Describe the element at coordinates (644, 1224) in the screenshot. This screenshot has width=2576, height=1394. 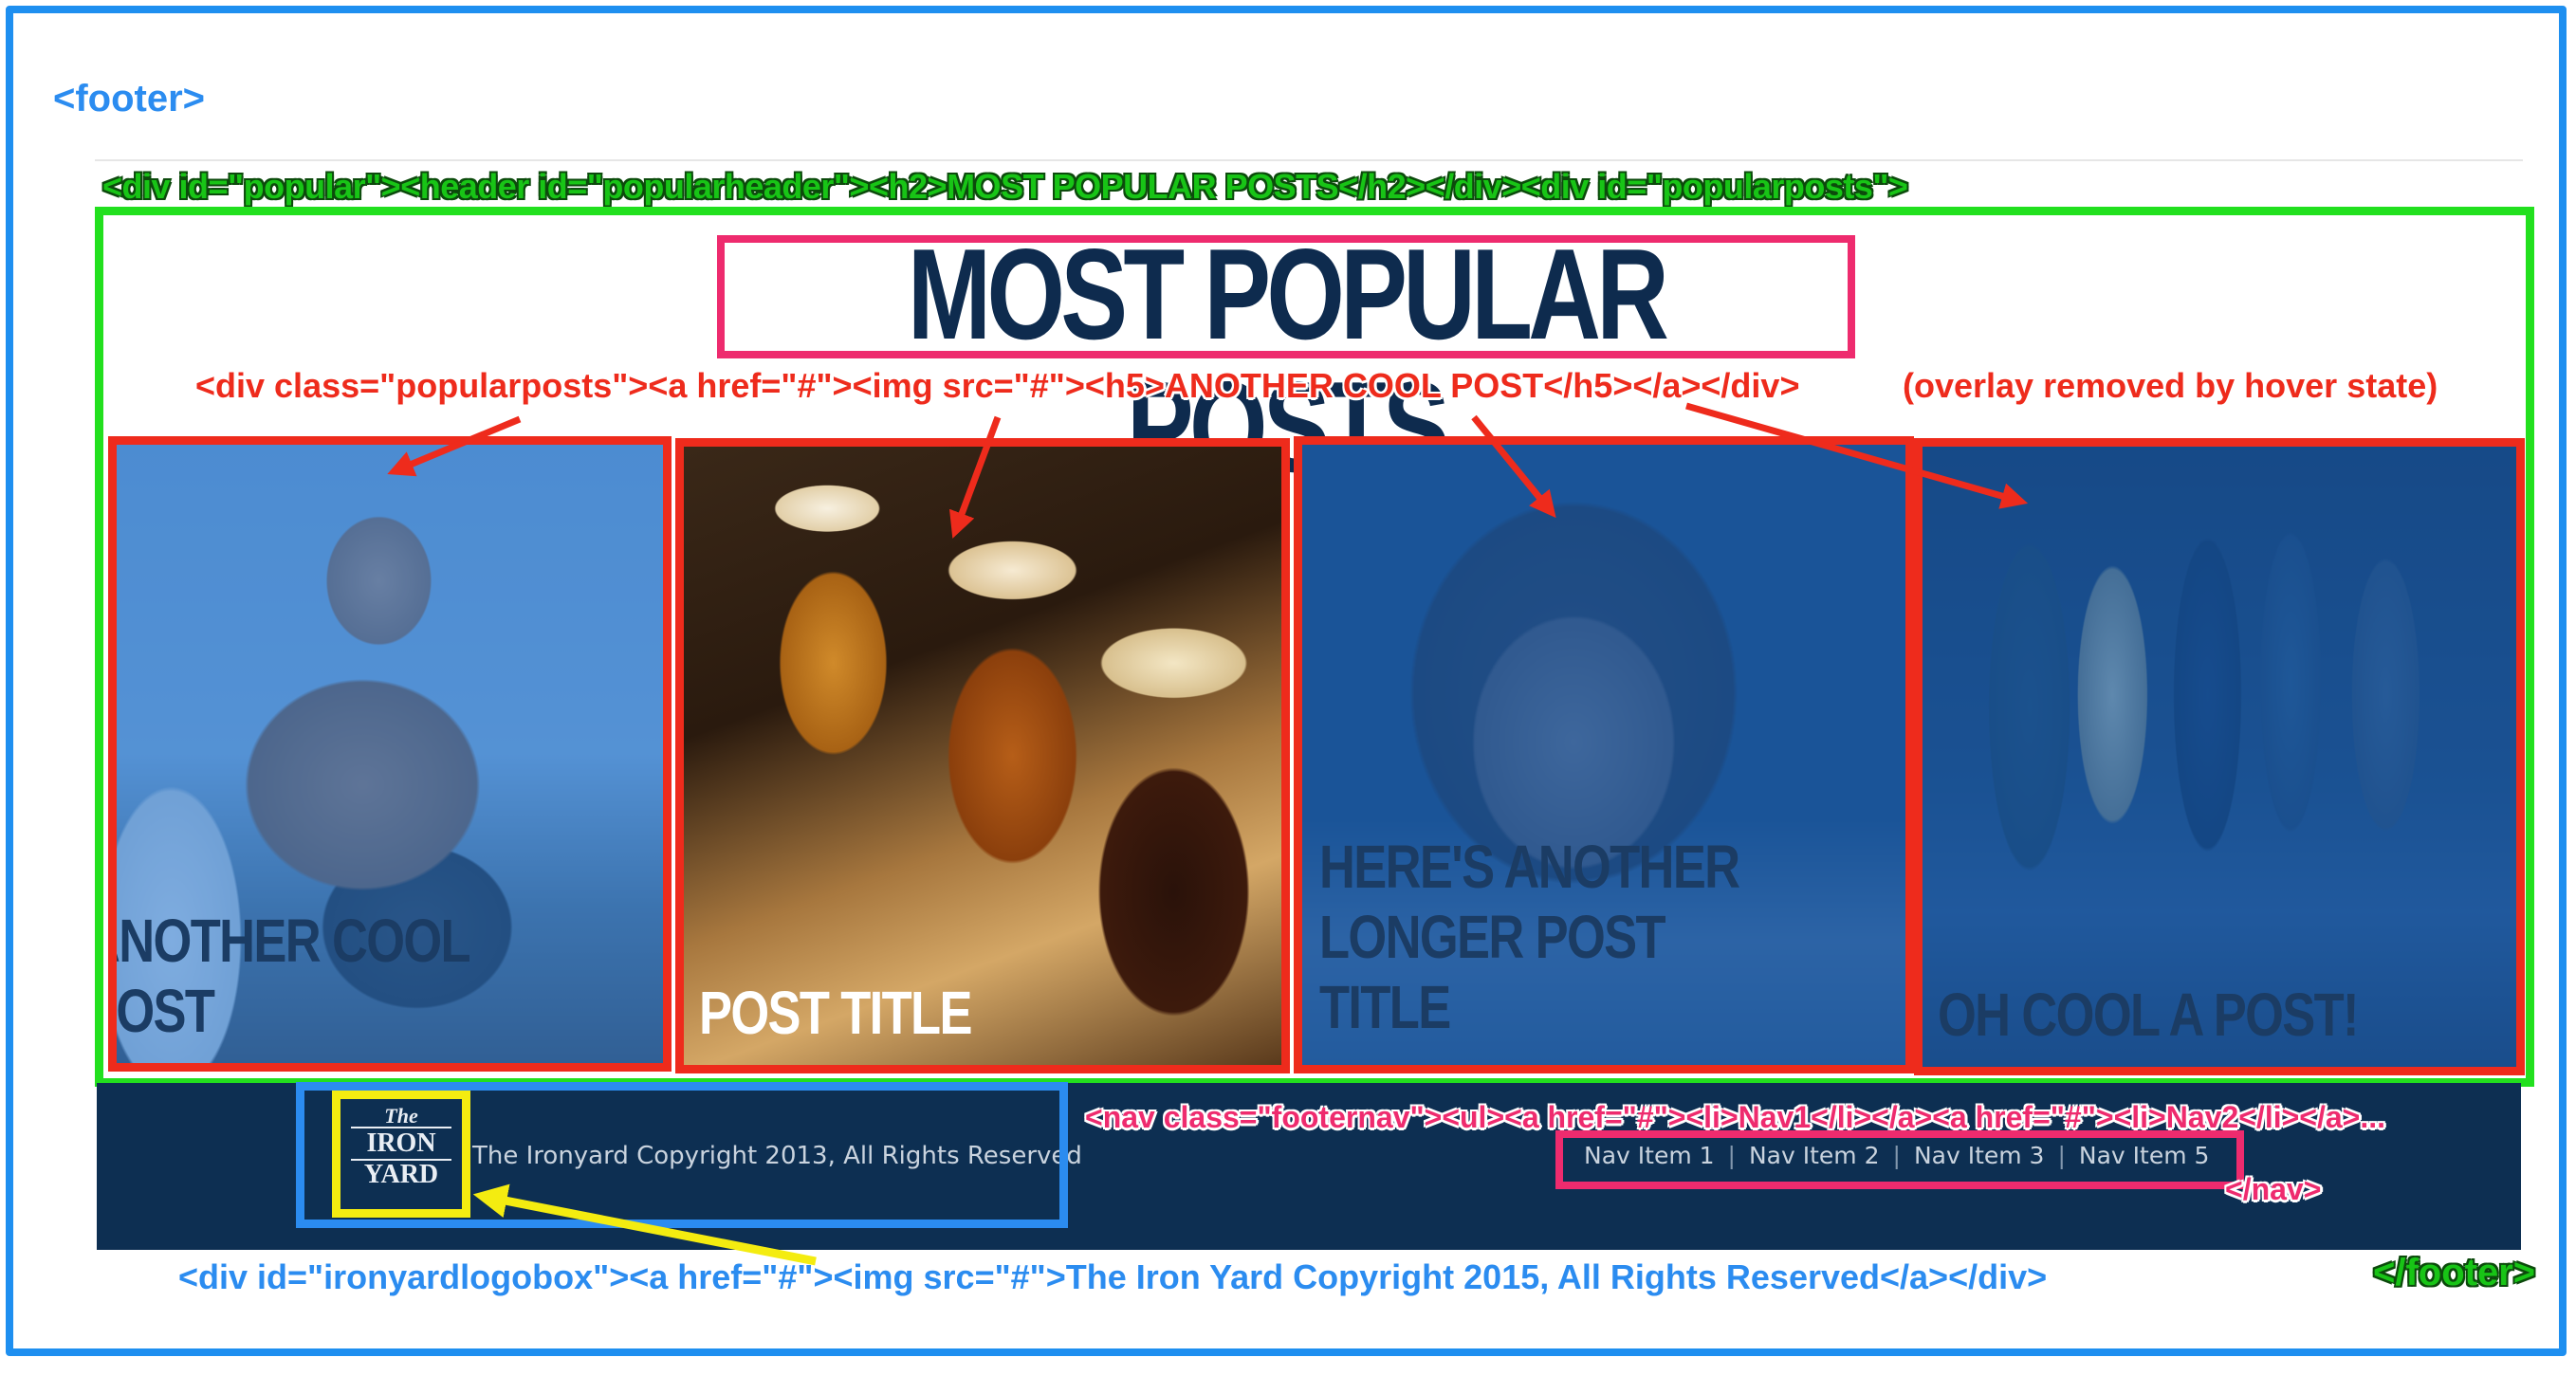
I see `arrow-to-logo` at that location.